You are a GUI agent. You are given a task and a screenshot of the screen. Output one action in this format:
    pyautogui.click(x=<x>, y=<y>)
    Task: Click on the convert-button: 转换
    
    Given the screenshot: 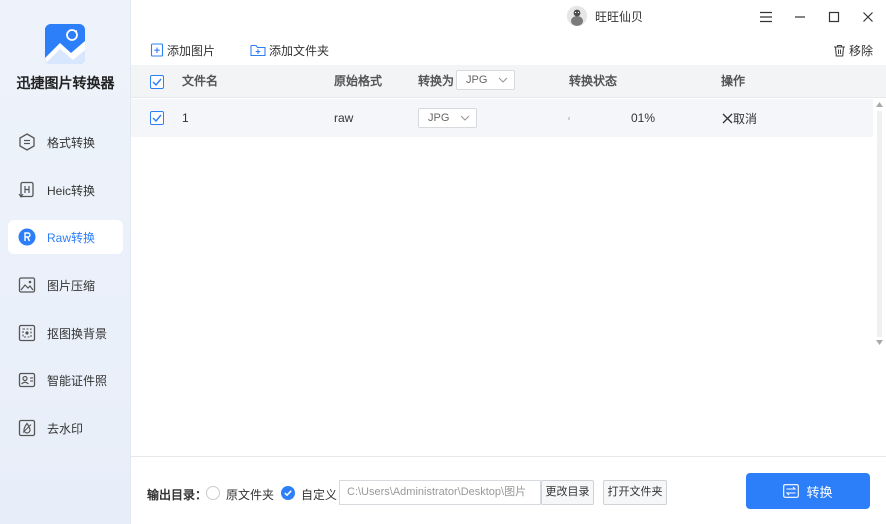 What is the action you would take?
    pyautogui.click(x=808, y=491)
    